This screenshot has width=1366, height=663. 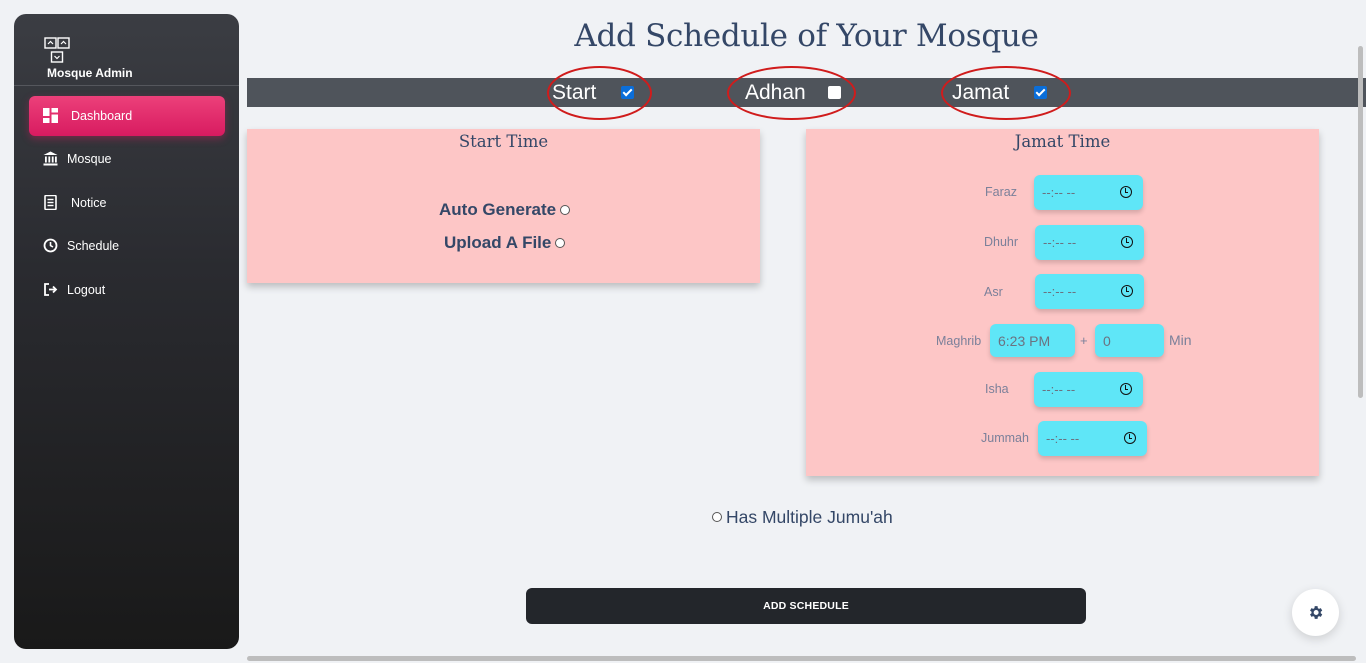 What do you see at coordinates (93, 246) in the screenshot?
I see `sidebar-item-label: Schedule` at bounding box center [93, 246].